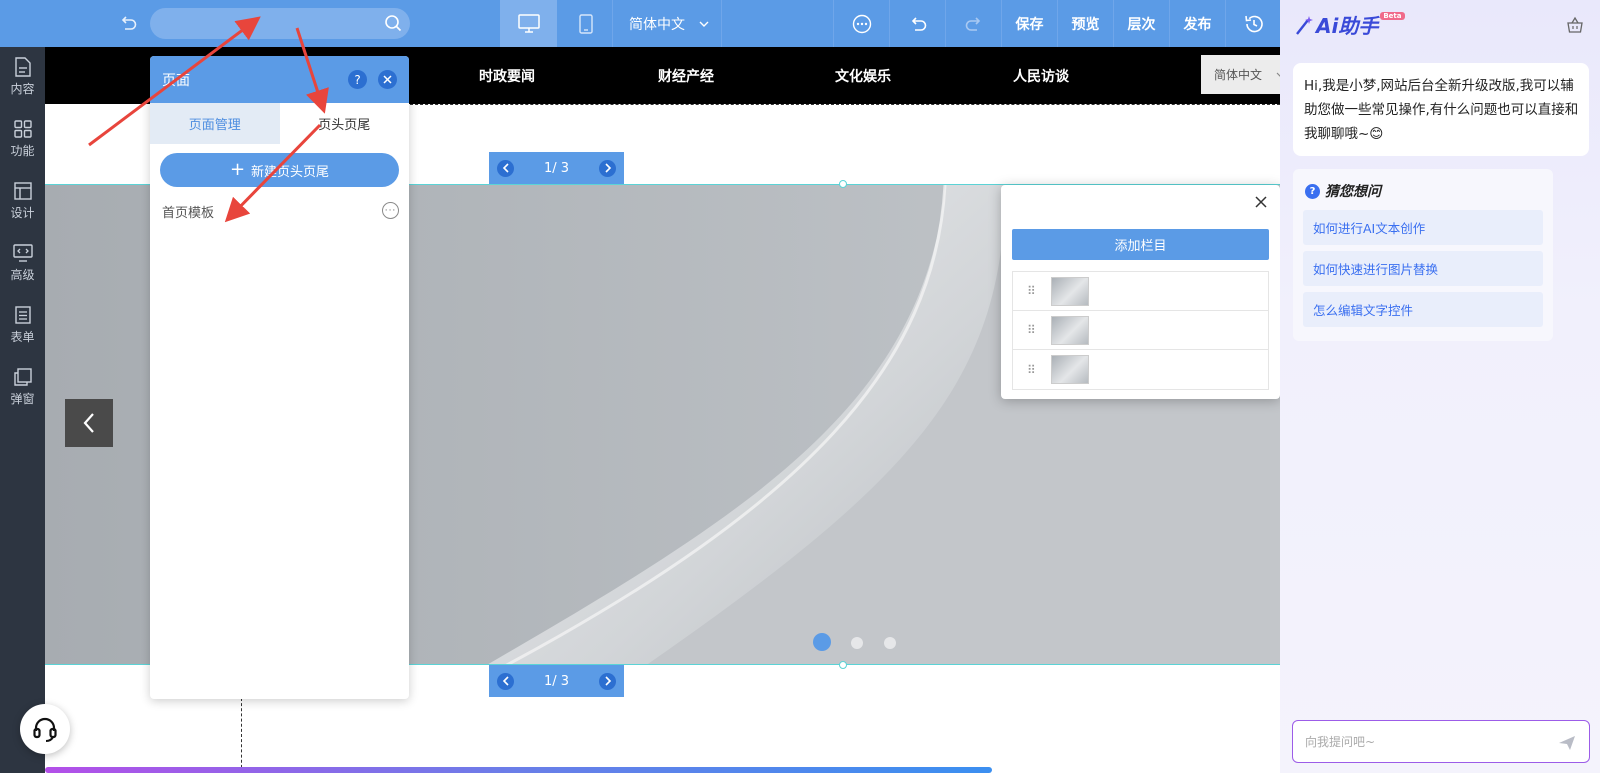 The height and width of the screenshot is (773, 1600). Describe the element at coordinates (22, 337) in the screenshot. I see `rail-label: 表单` at that location.